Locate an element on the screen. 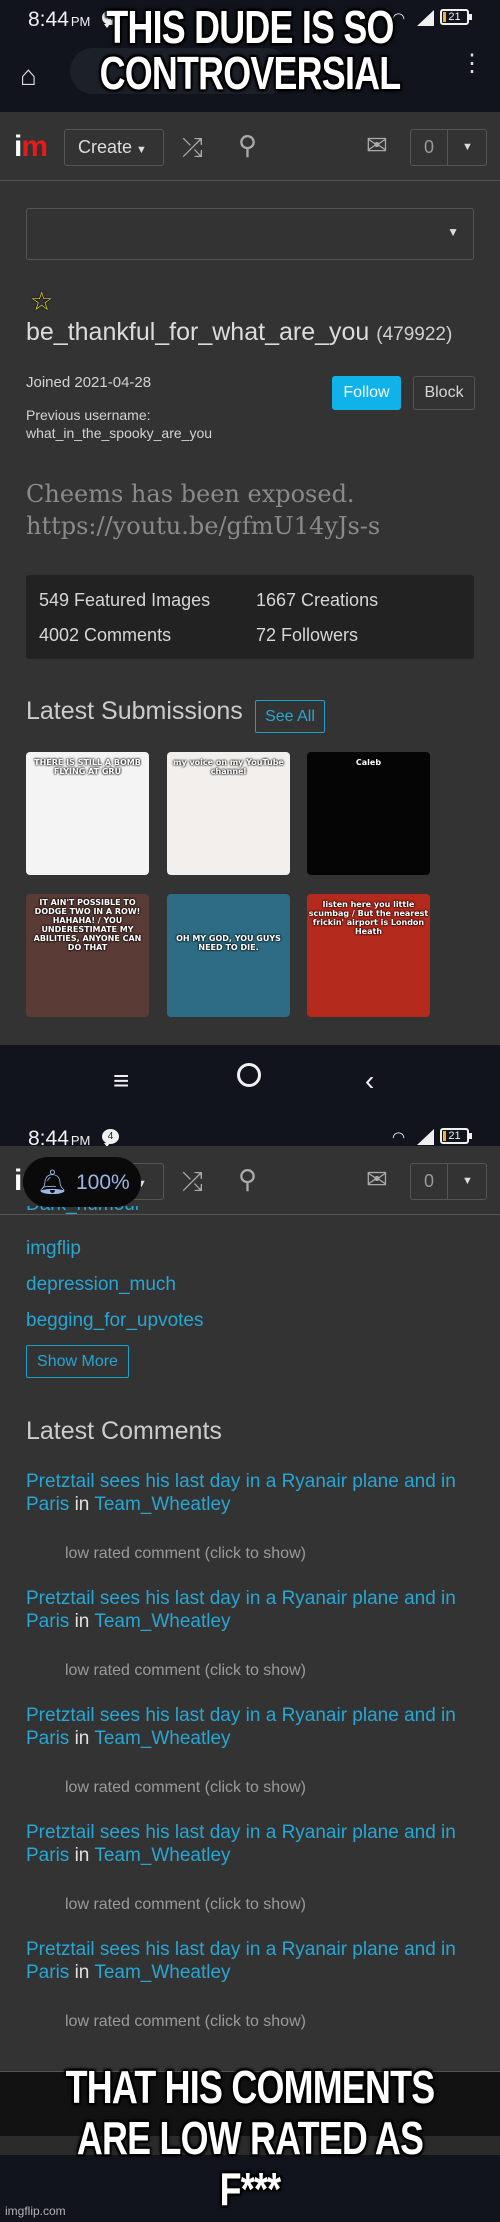  stat-creations: 1667 Creations is located at coordinates (317, 600).